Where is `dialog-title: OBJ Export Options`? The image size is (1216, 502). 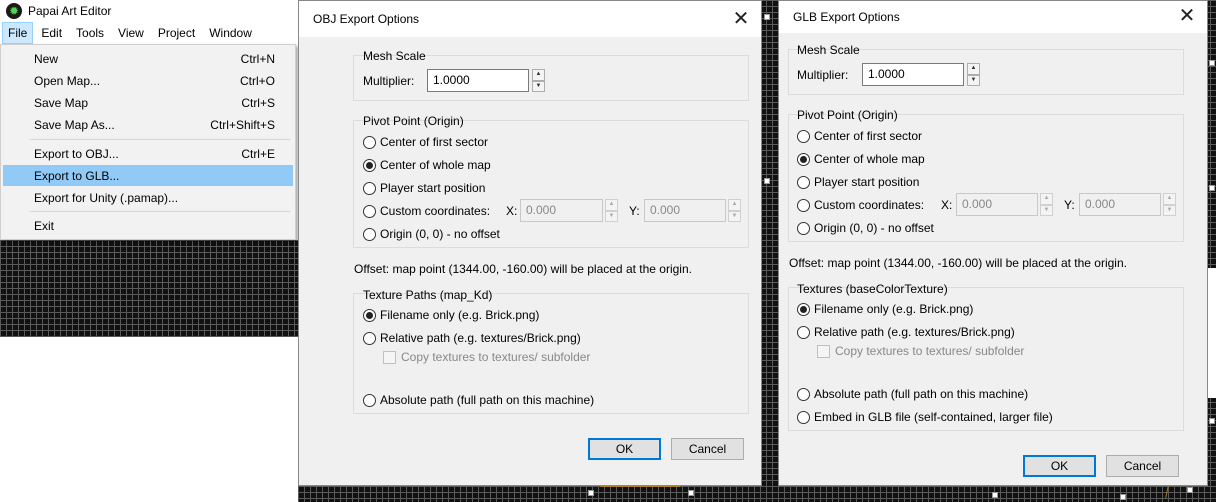 dialog-title: OBJ Export Options is located at coordinates (366, 19).